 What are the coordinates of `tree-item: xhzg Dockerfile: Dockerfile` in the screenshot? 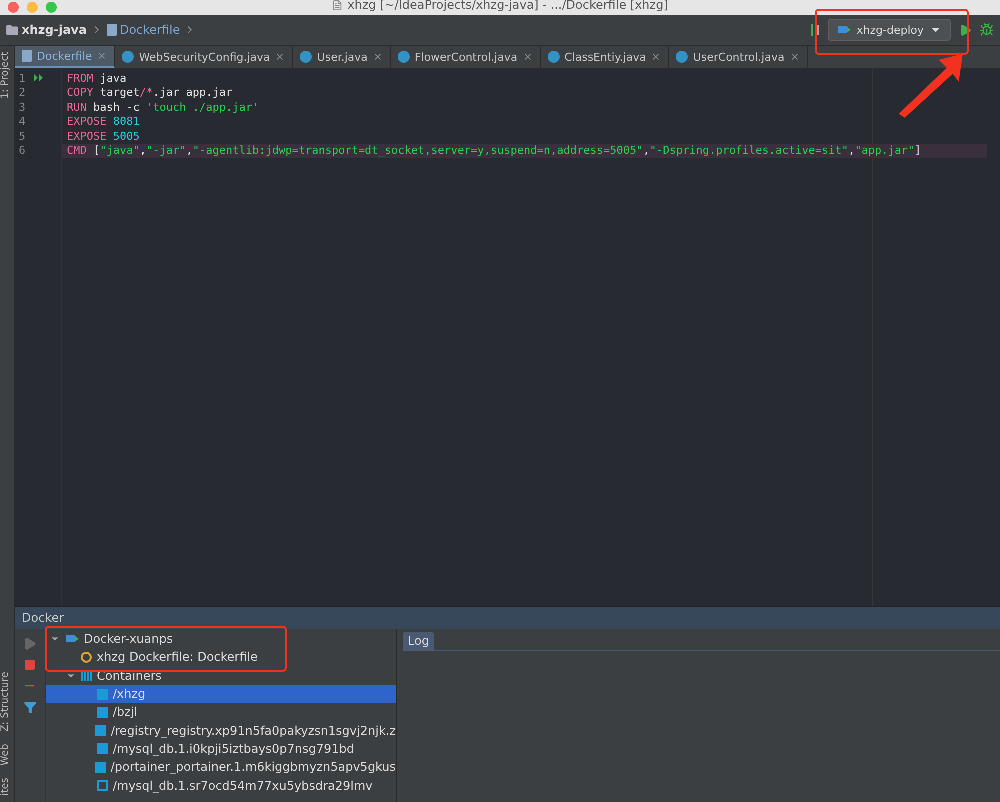 It's located at (221, 657).